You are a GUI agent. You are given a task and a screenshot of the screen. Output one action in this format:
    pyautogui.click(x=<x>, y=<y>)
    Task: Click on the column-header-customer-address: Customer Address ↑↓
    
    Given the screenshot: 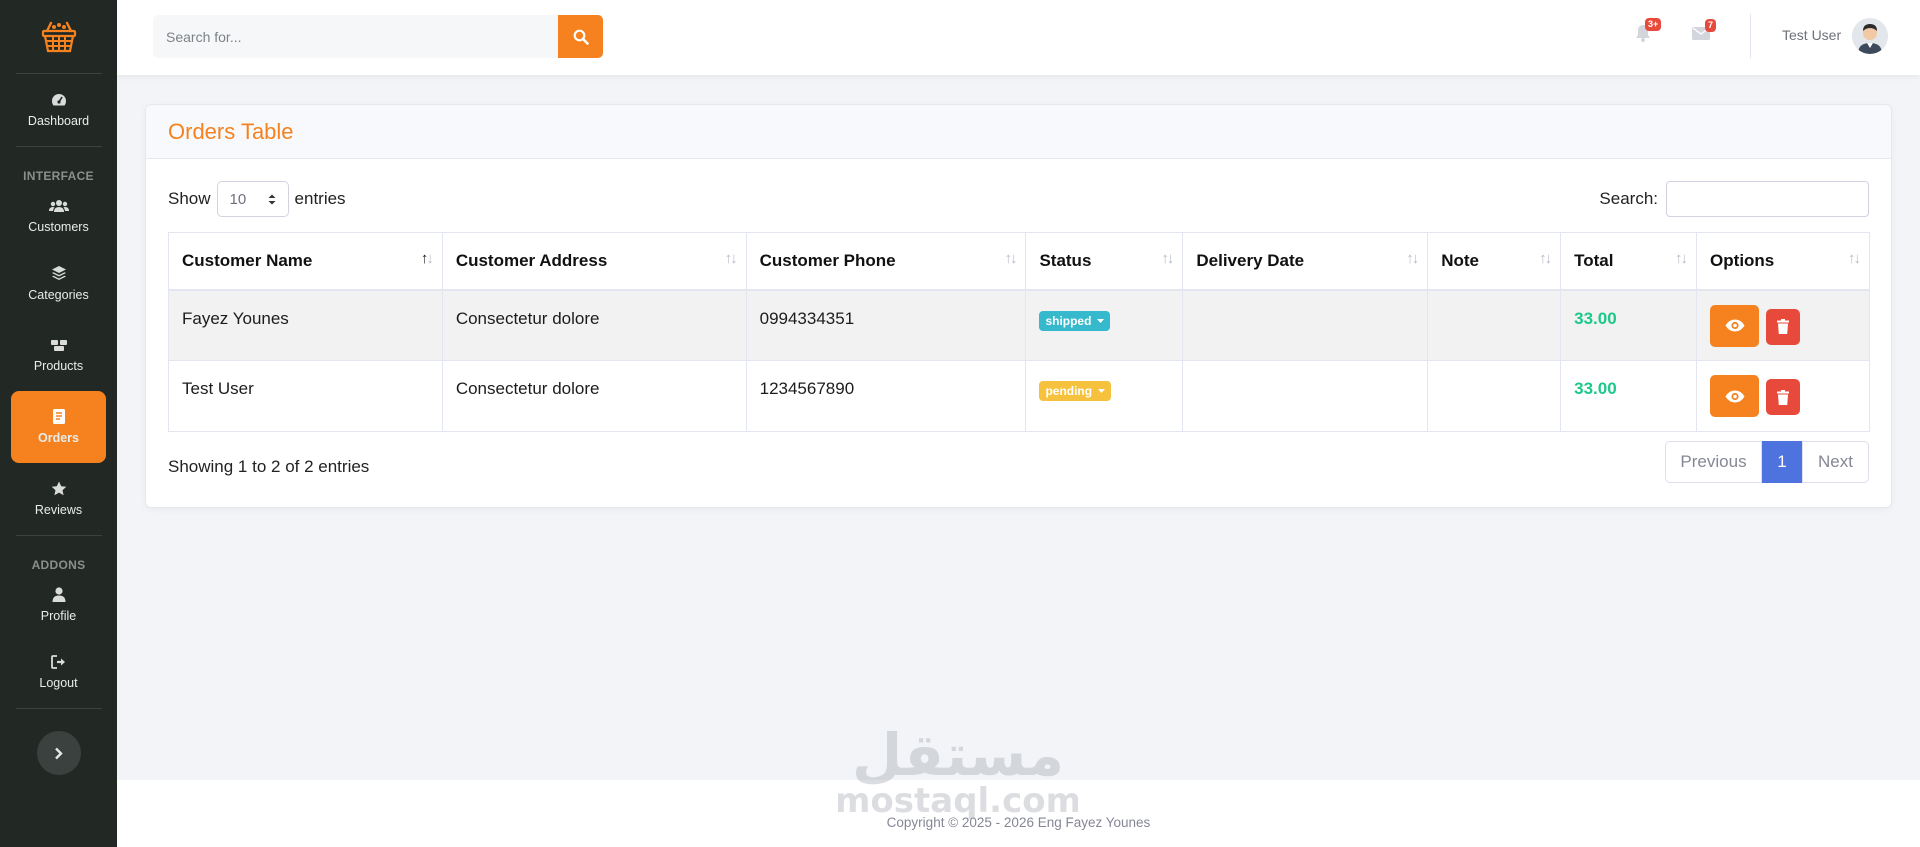 What is the action you would take?
    pyautogui.click(x=594, y=261)
    